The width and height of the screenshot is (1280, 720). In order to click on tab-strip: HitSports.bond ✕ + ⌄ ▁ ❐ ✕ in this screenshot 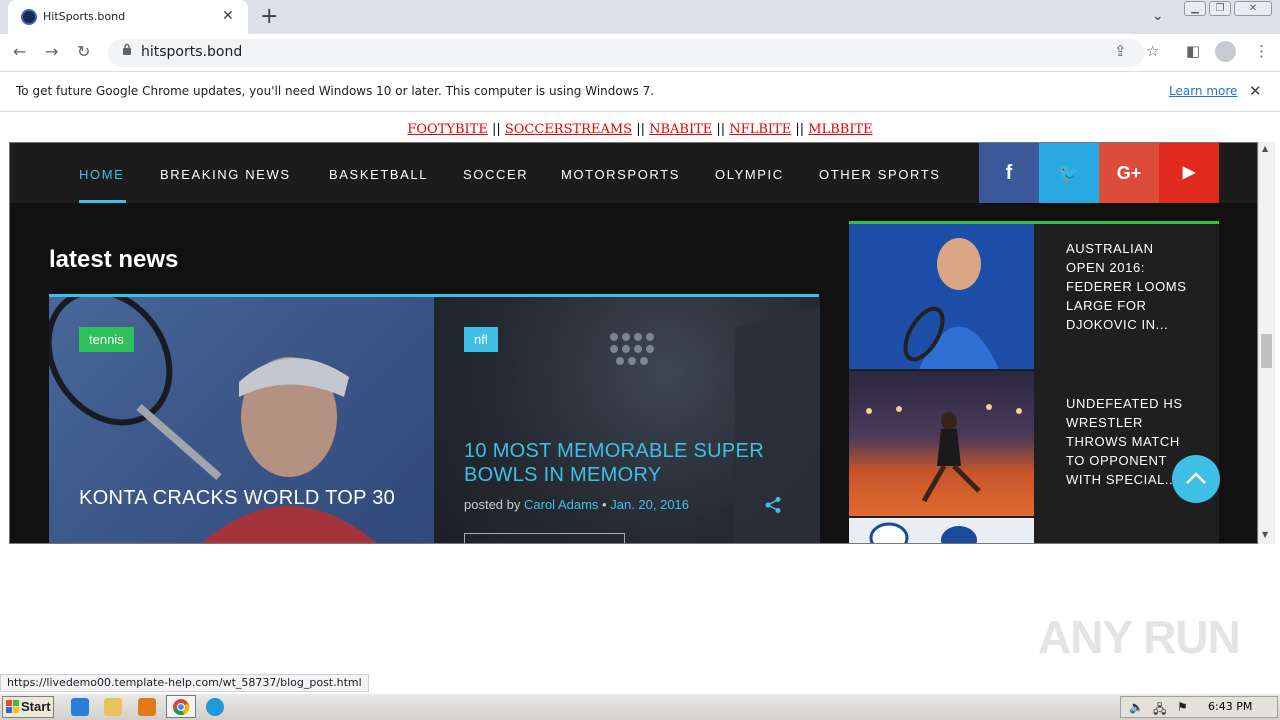, I will do `click(640, 17)`.